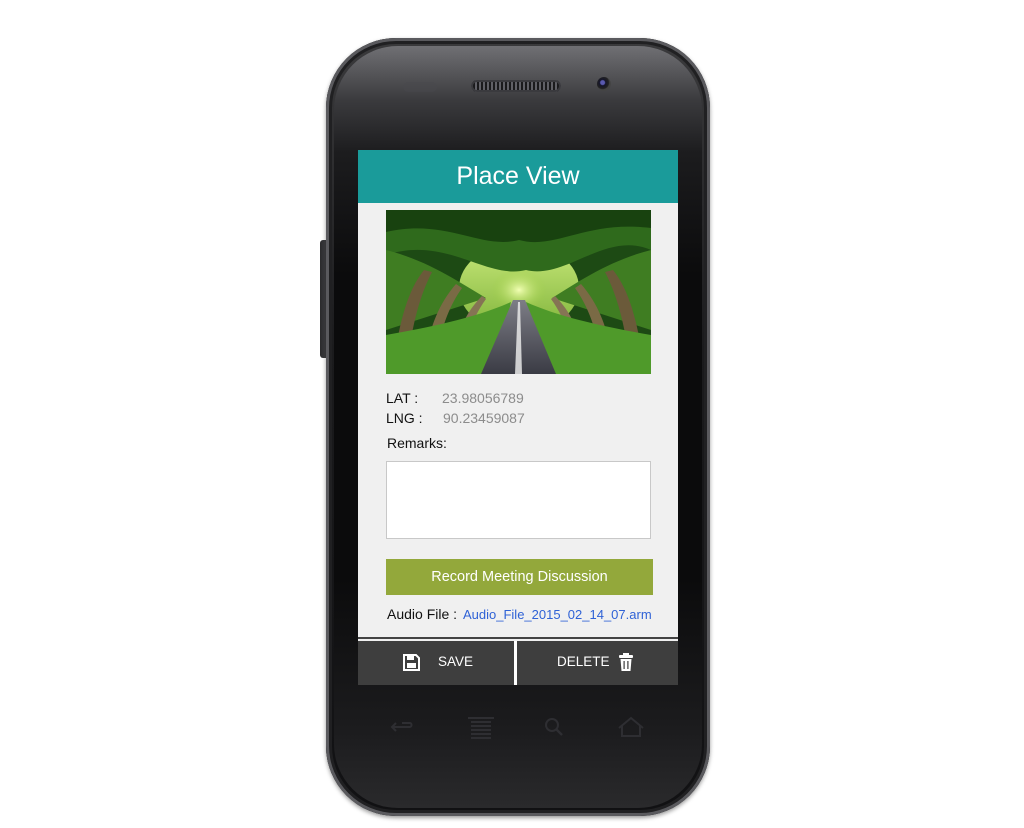  What do you see at coordinates (417, 443) in the screenshot?
I see `remarks-label: Remarks:` at bounding box center [417, 443].